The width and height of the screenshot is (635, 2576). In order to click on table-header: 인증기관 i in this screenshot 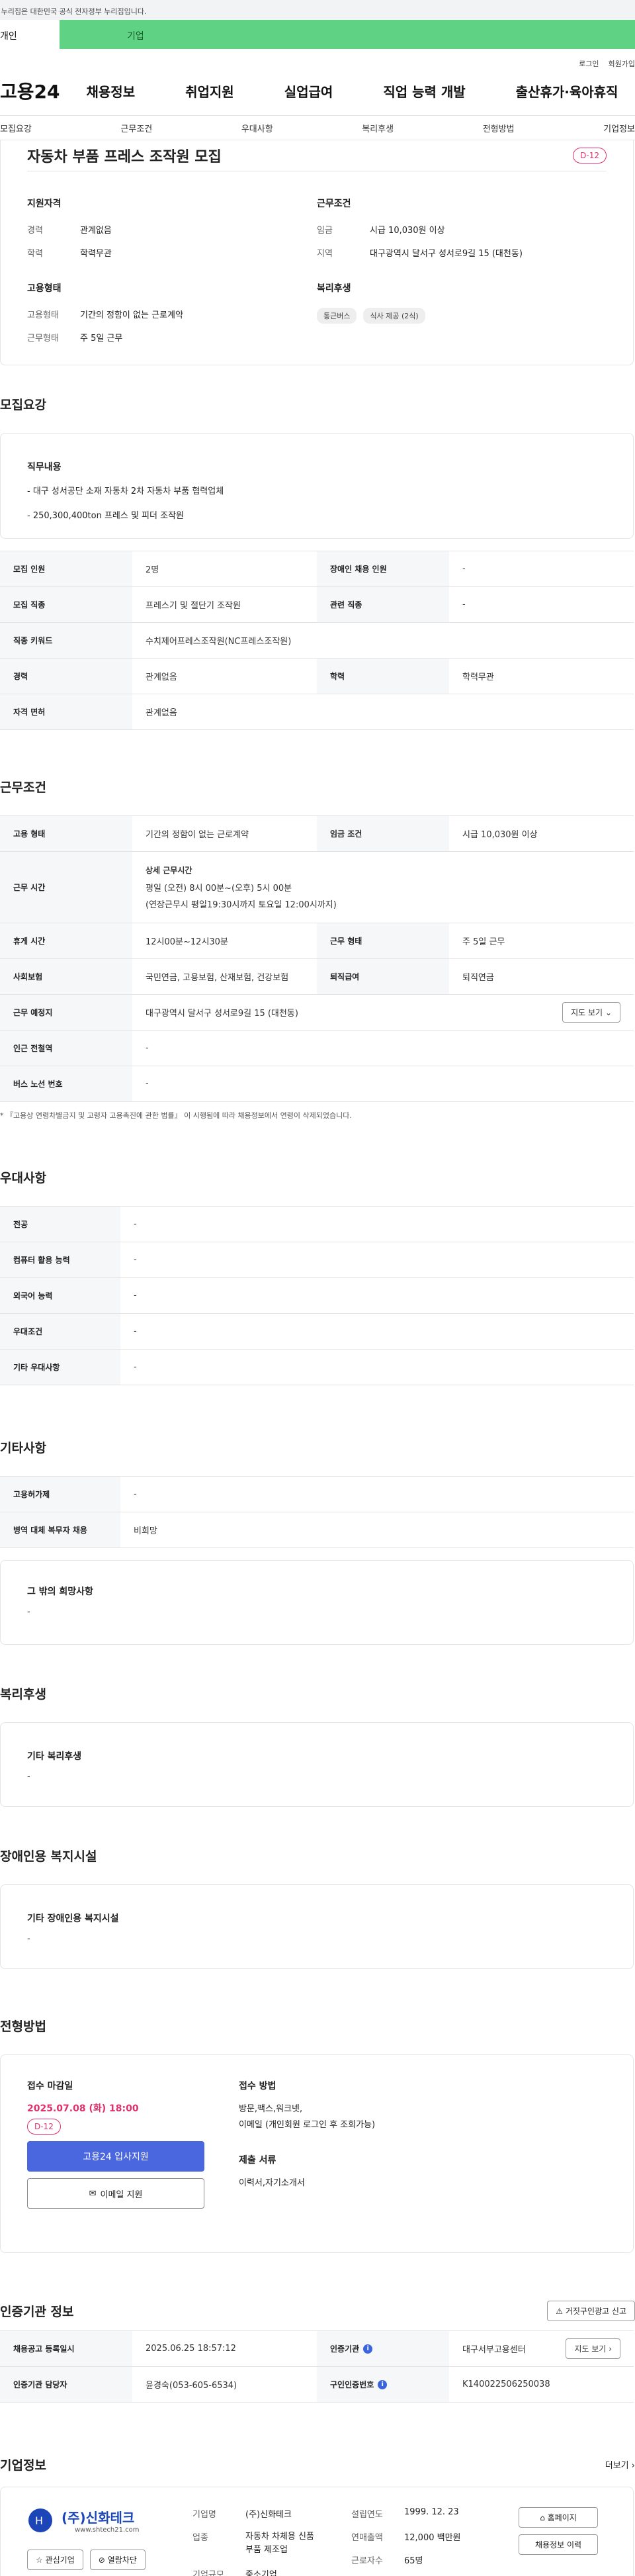, I will do `click(383, 2348)`.